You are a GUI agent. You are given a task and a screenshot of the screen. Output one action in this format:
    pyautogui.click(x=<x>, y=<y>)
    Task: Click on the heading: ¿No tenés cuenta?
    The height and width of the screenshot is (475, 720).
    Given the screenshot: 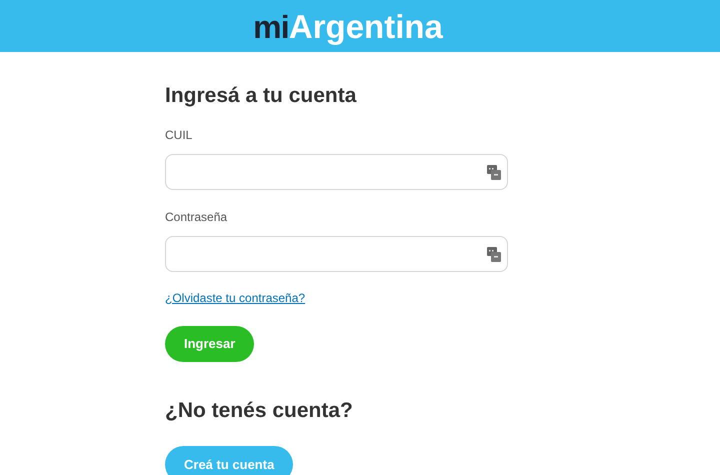 What is the action you would take?
    pyautogui.click(x=259, y=411)
    